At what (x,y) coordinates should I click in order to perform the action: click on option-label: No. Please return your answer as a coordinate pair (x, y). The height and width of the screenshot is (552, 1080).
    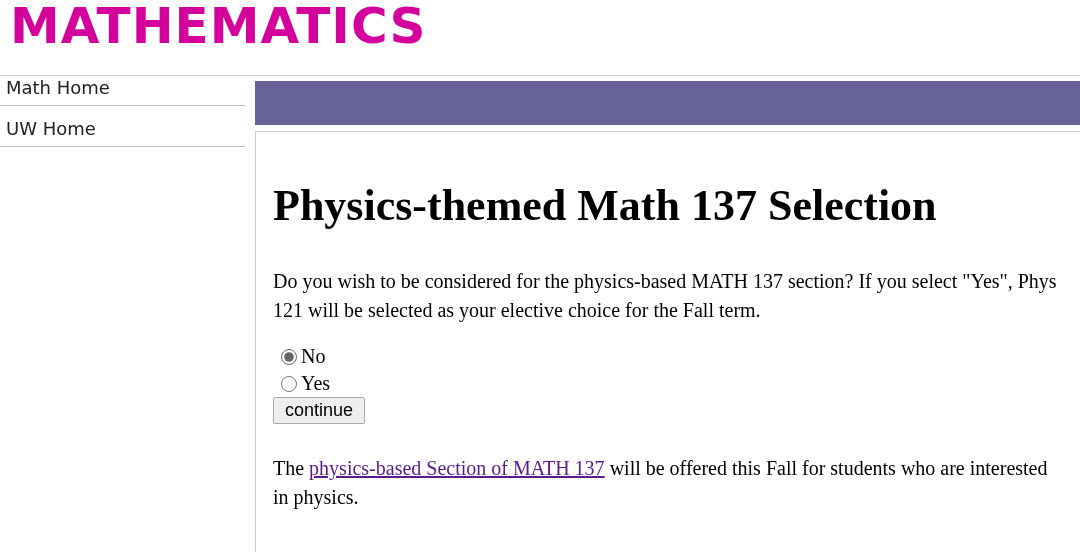
    Looking at the image, I should click on (313, 356).